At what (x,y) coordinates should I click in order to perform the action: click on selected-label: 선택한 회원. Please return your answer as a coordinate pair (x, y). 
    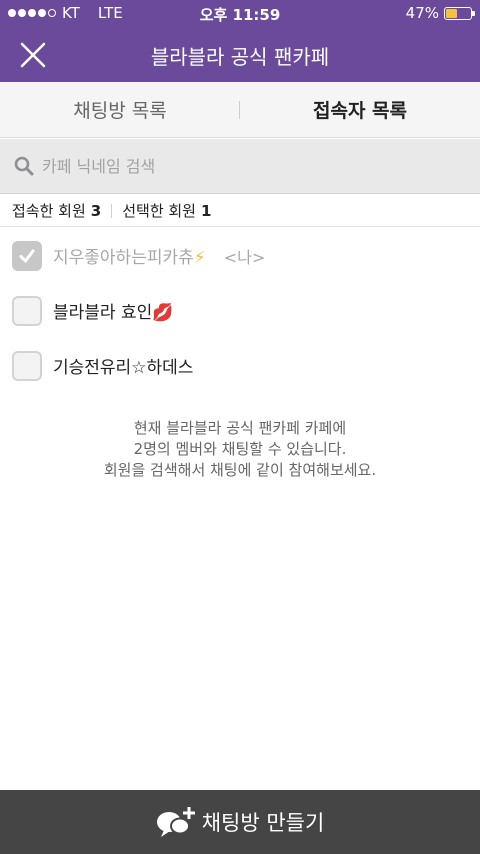
    Looking at the image, I should click on (159, 211).